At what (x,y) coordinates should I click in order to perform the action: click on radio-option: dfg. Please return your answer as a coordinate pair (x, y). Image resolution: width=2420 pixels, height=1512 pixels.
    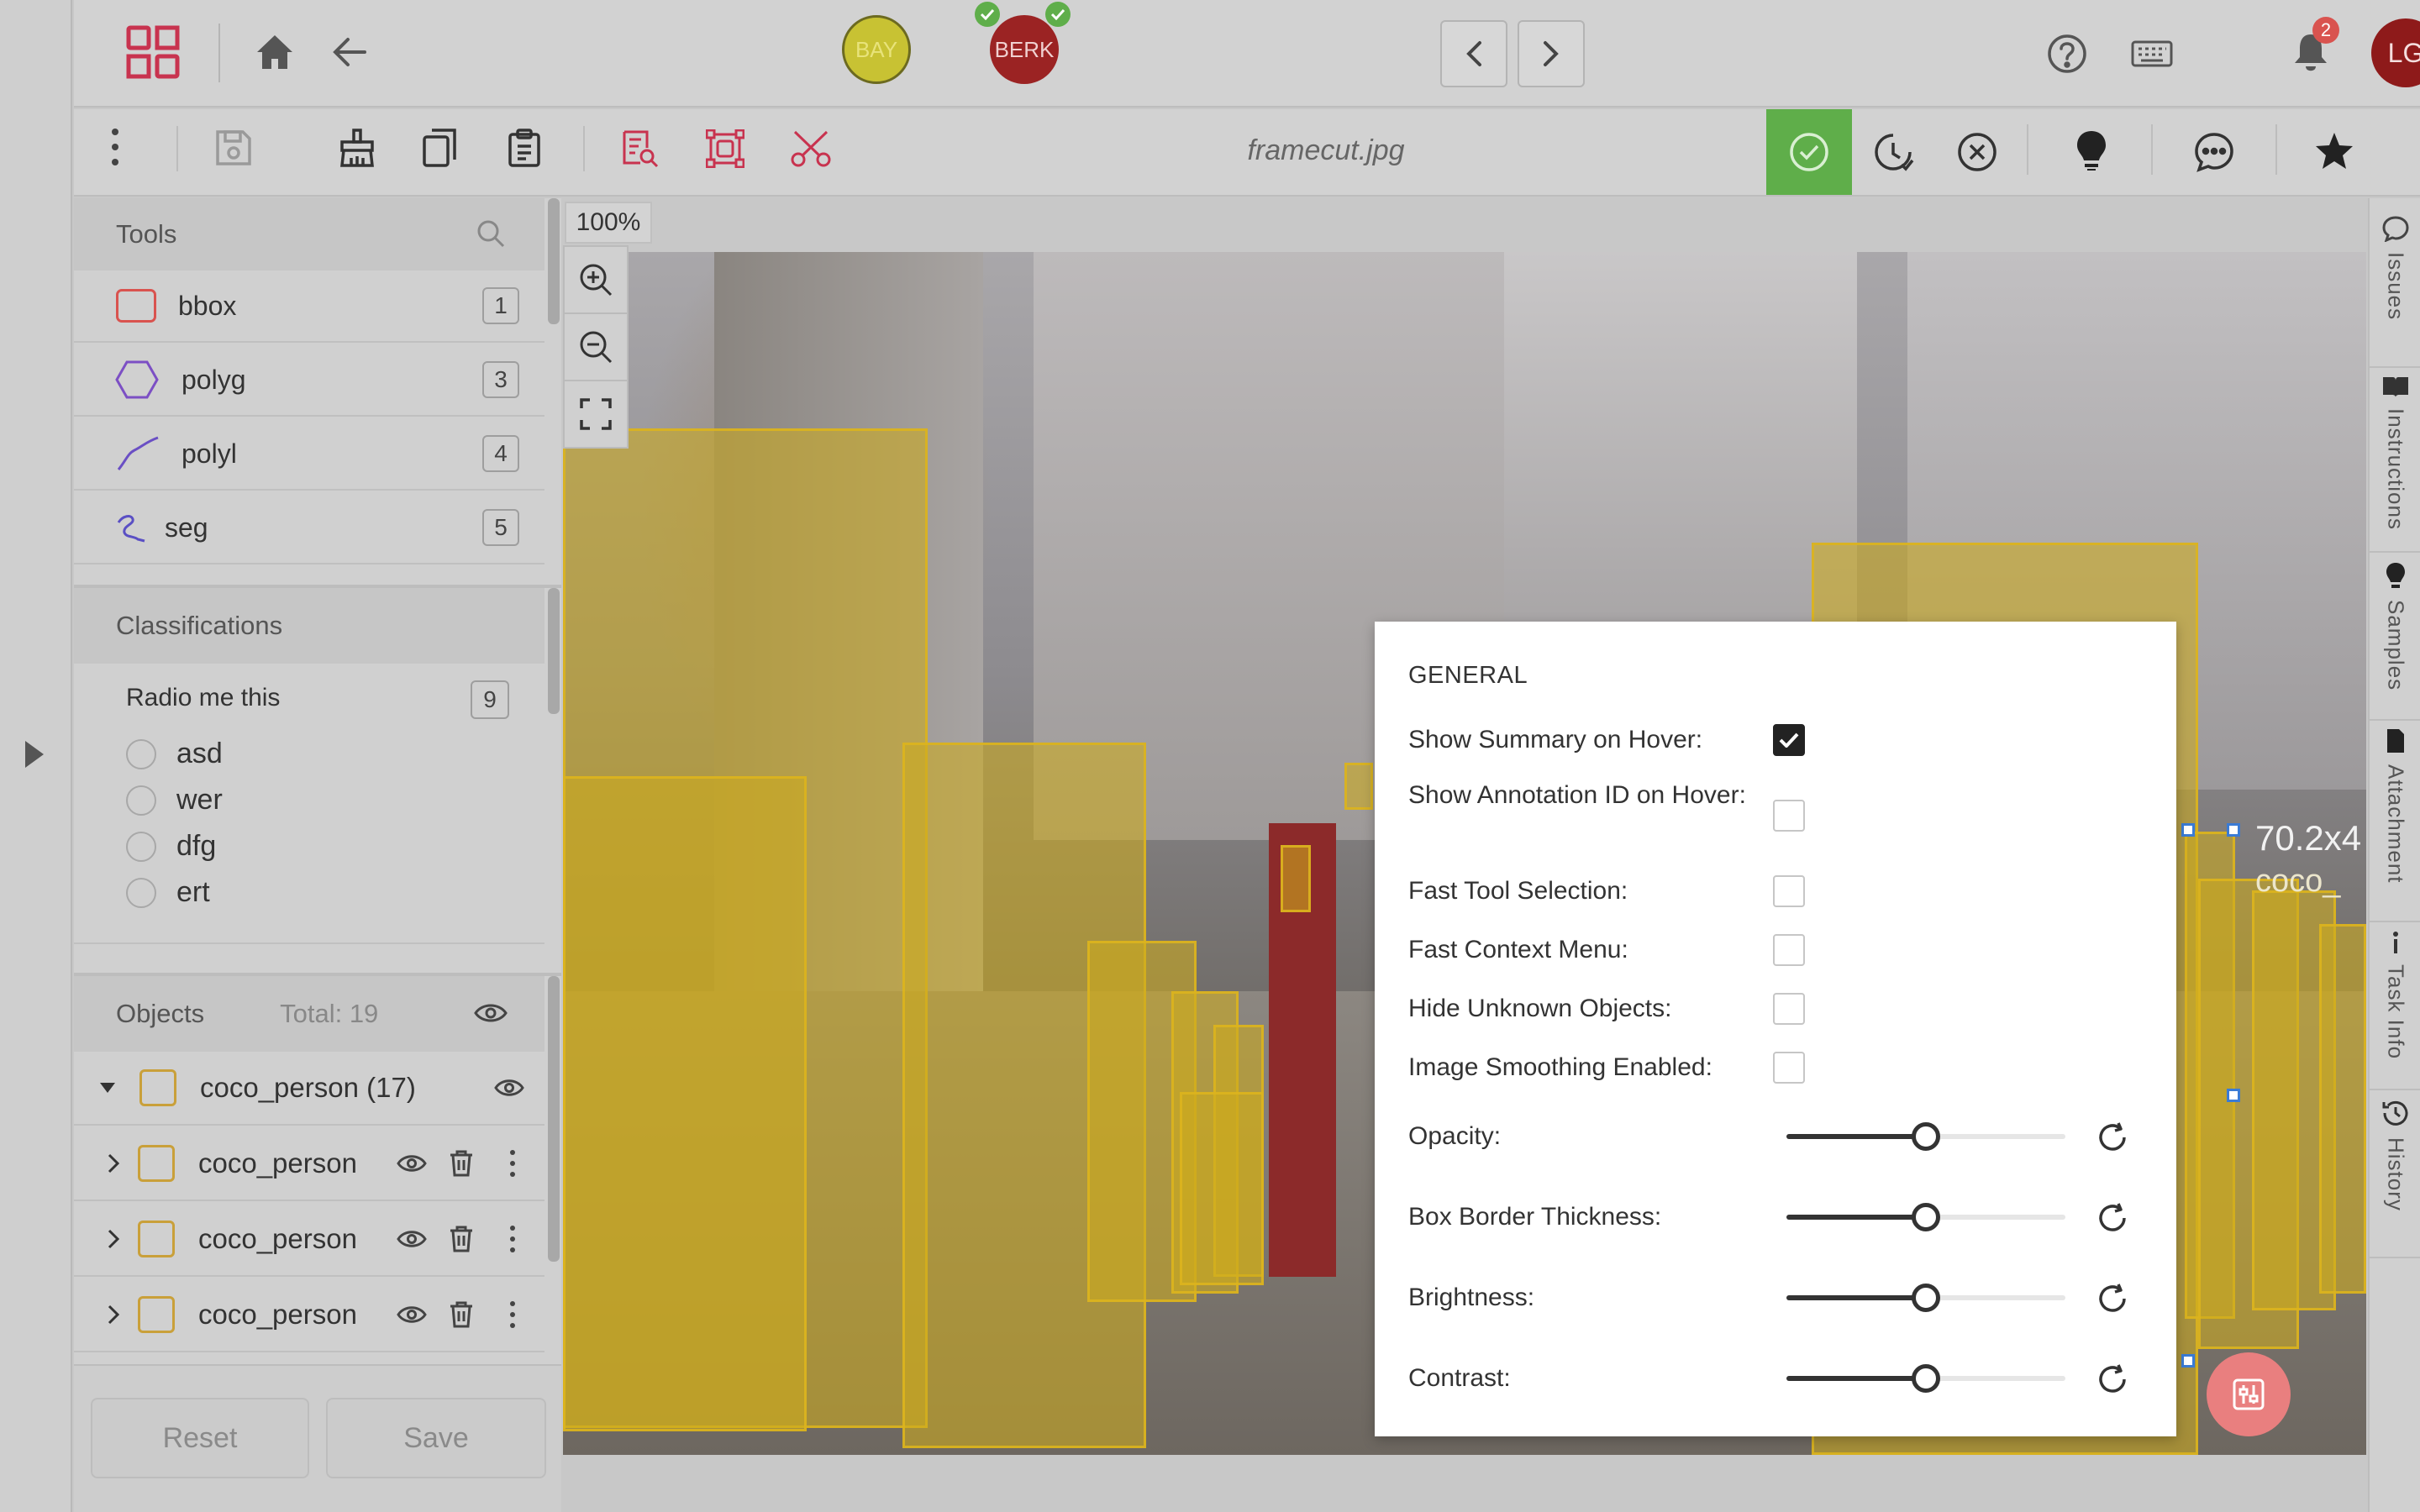
    Looking at the image, I should click on (174, 846).